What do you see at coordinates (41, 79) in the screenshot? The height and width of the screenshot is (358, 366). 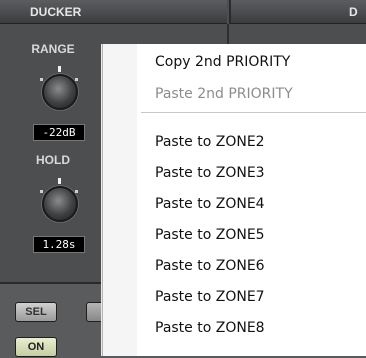 I see `range-knob-min-mark` at bounding box center [41, 79].